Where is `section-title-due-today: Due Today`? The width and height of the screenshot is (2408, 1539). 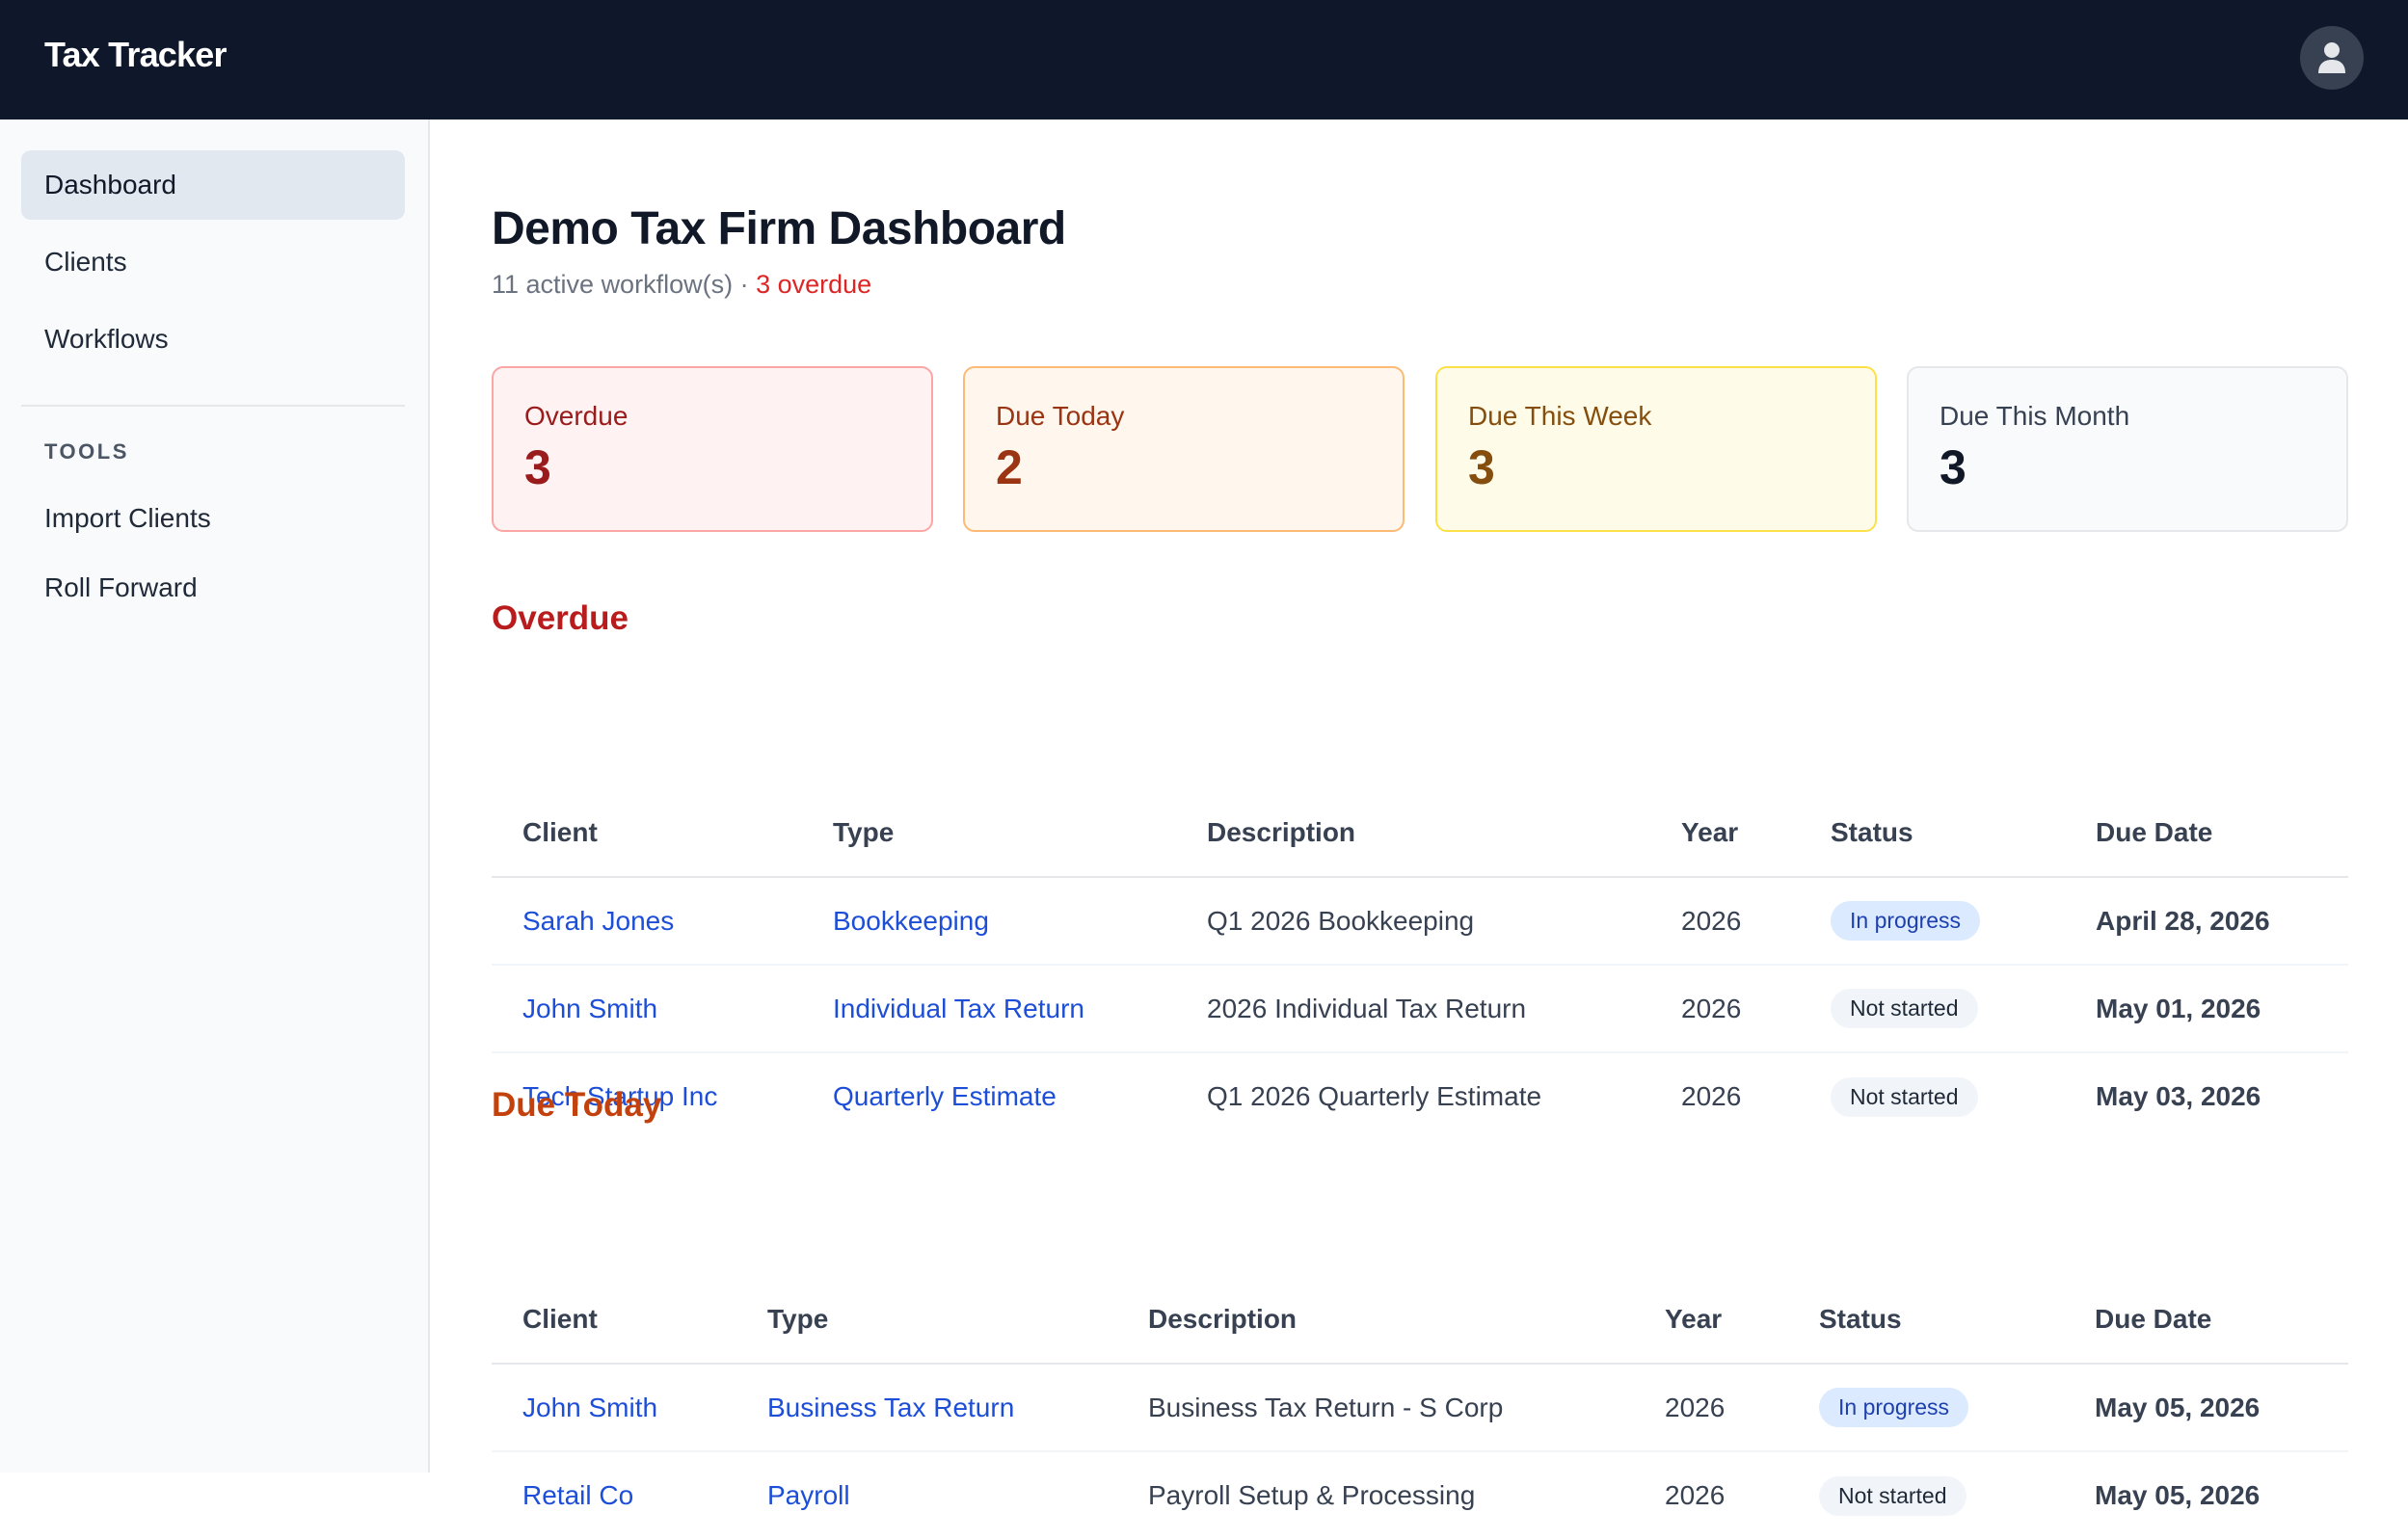
section-title-due-today: Due Today is located at coordinates (577, 1105).